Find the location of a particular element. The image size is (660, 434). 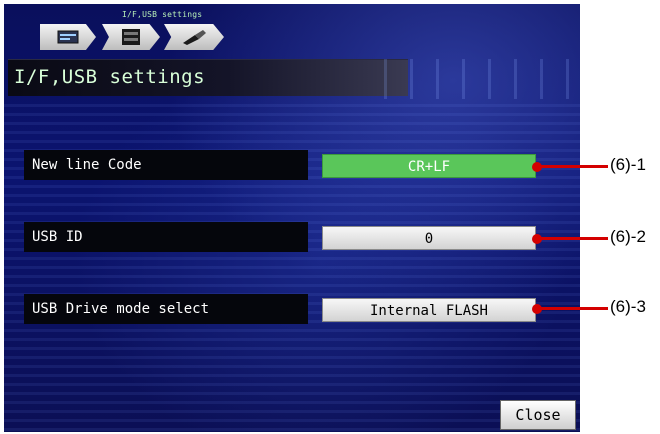

breadcrumb-device-button is located at coordinates (131, 37).